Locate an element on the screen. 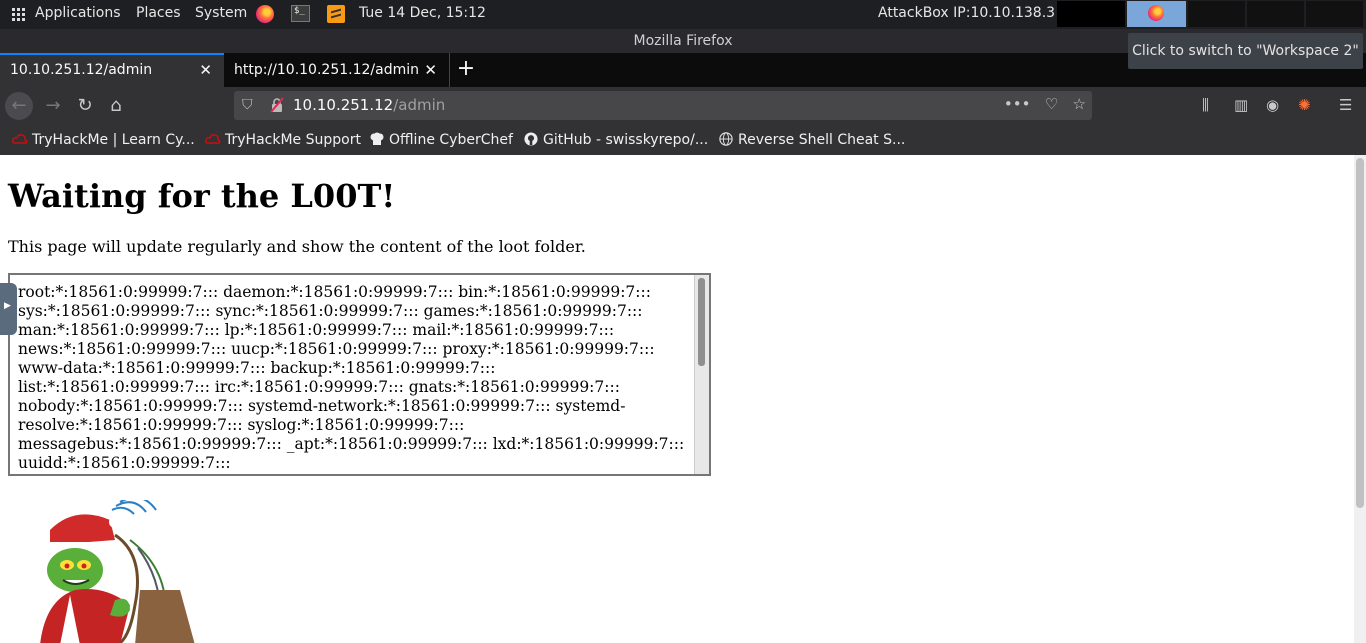 This screenshot has height=643, width=1366. url-host: 10.10.251.12 is located at coordinates (343, 105).